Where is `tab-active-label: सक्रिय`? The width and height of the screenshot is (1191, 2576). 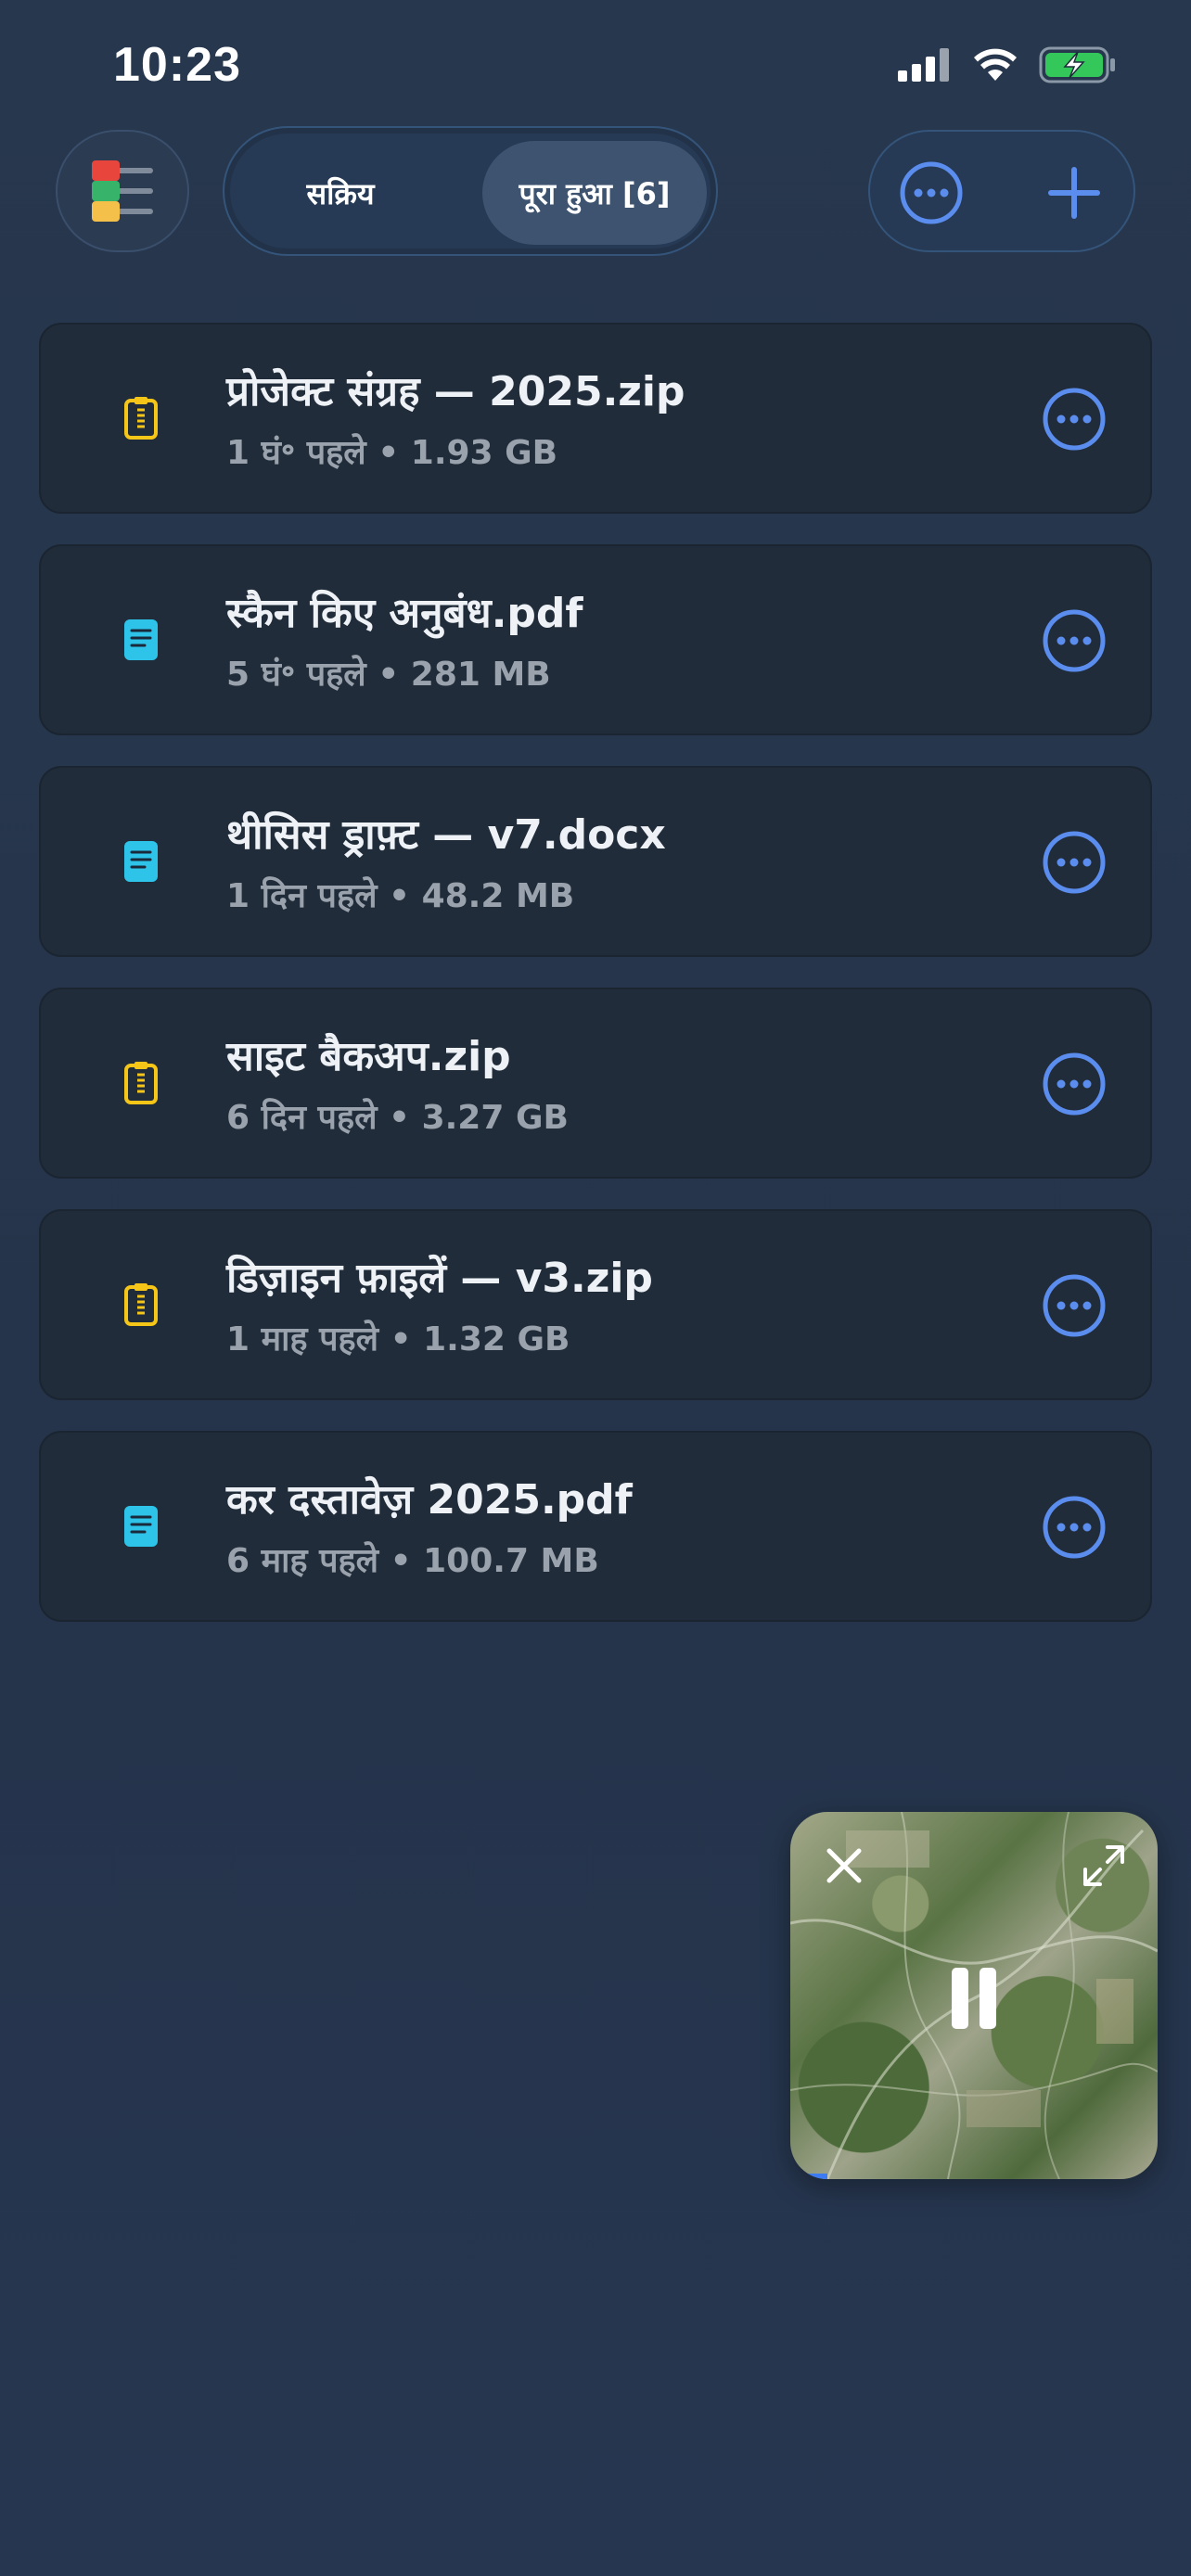 tab-active-label: सक्रिय is located at coordinates (340, 193).